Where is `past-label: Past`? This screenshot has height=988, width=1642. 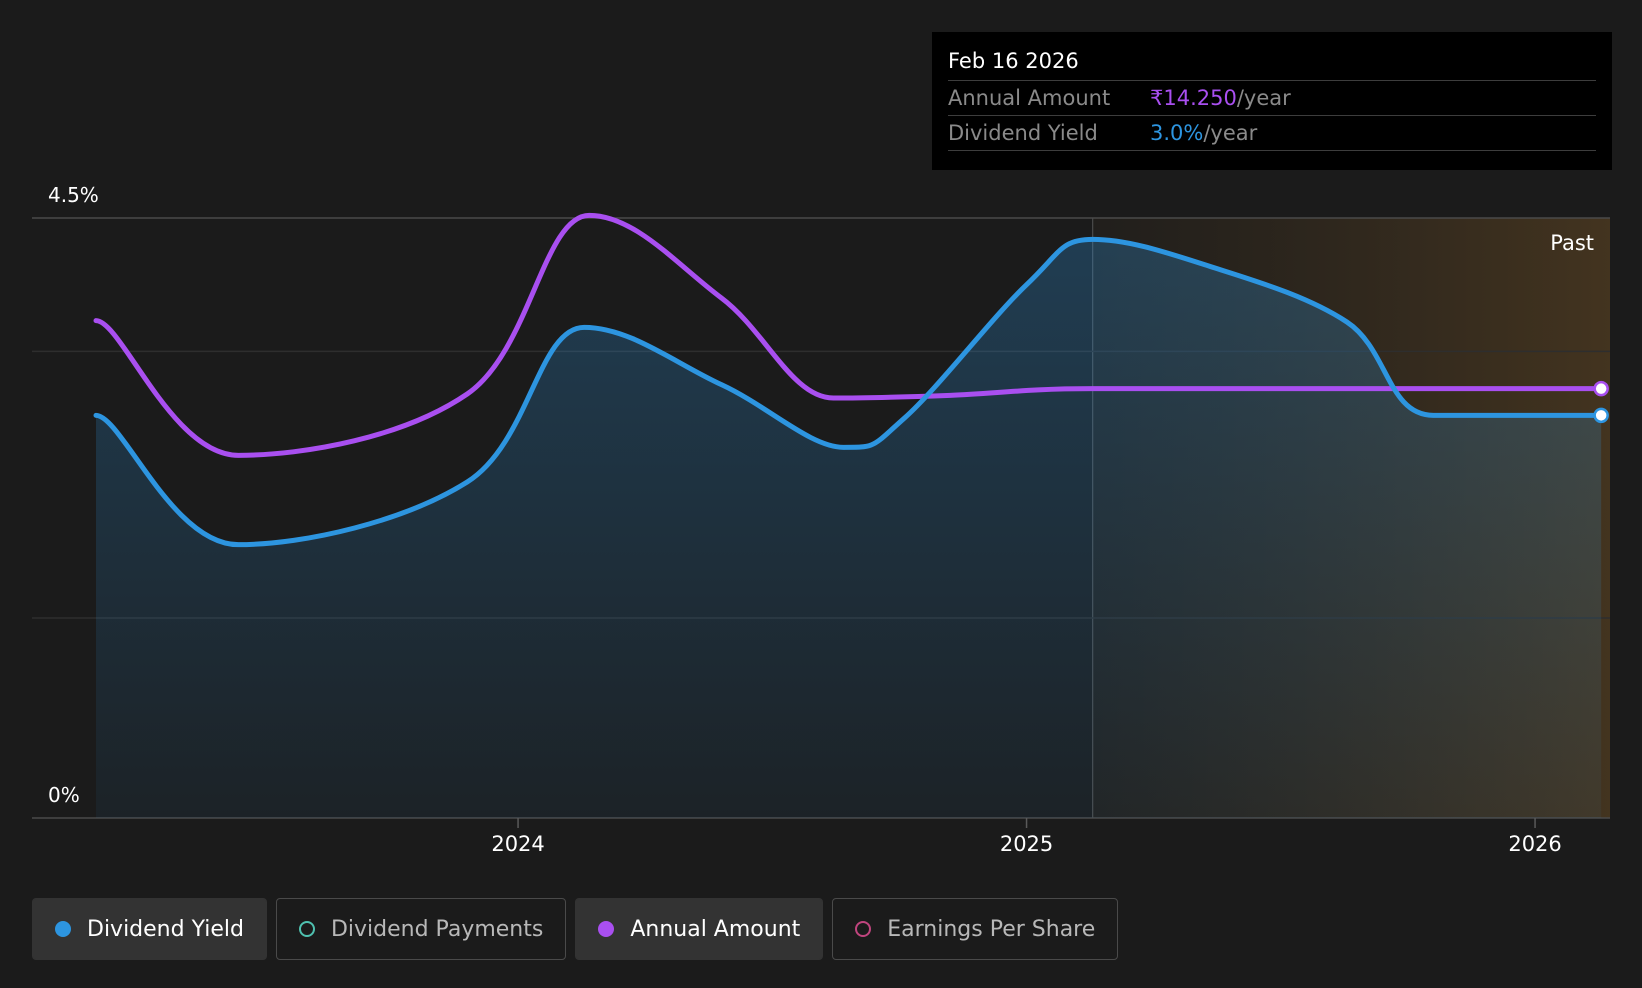 past-label: Past is located at coordinates (1572, 243).